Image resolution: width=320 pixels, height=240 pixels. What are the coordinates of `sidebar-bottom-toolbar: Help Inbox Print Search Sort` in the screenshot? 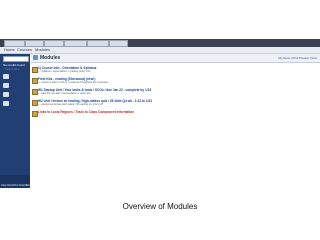 It's located at (15, 181).